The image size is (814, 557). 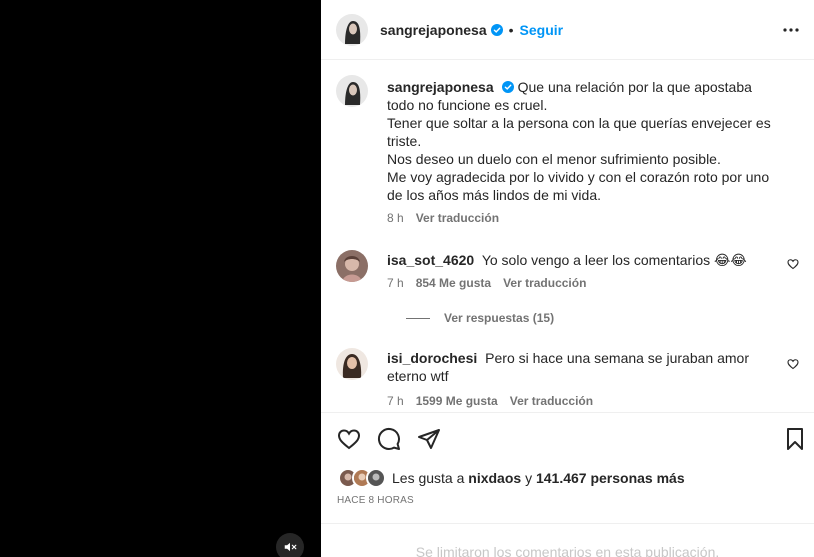 What do you see at coordinates (791, 30) in the screenshot?
I see `more-options-icon` at bounding box center [791, 30].